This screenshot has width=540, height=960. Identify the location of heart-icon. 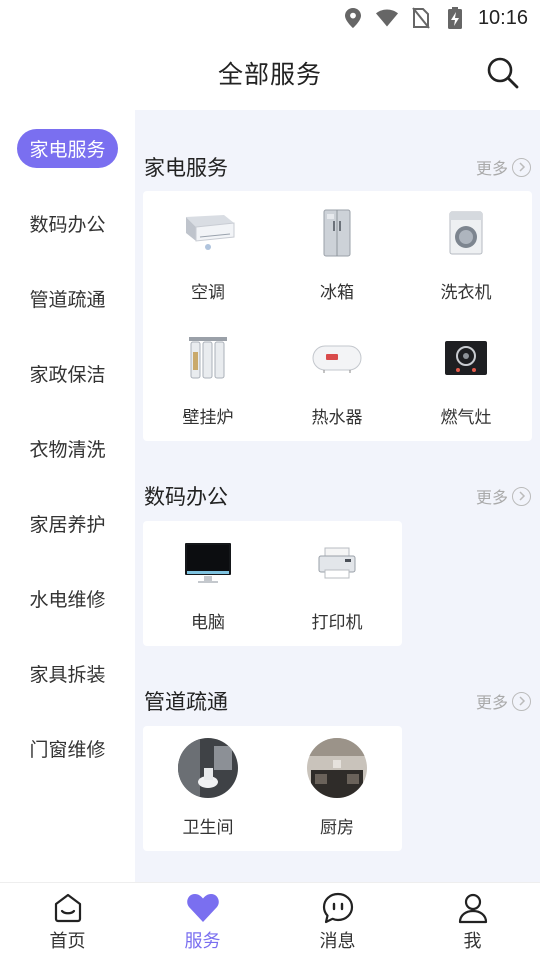
(203, 908).